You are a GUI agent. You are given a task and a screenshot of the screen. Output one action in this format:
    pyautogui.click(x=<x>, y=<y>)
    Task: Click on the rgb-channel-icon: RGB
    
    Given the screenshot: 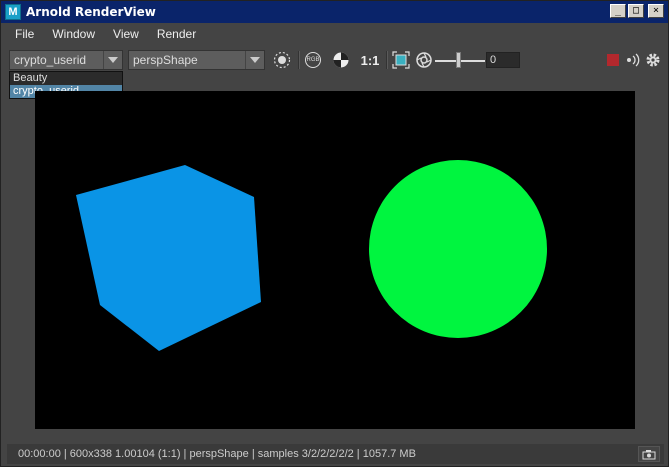 What is the action you would take?
    pyautogui.click(x=313, y=60)
    